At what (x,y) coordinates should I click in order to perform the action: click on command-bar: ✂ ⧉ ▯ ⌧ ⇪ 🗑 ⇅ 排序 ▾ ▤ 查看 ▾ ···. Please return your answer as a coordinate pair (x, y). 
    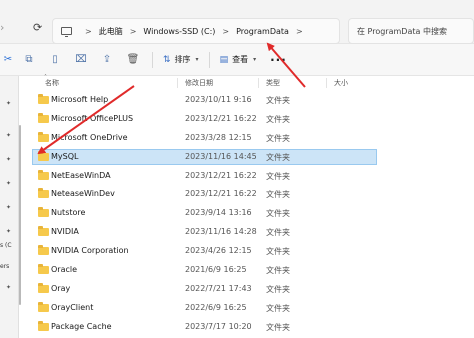
    Looking at the image, I should click on (237, 60).